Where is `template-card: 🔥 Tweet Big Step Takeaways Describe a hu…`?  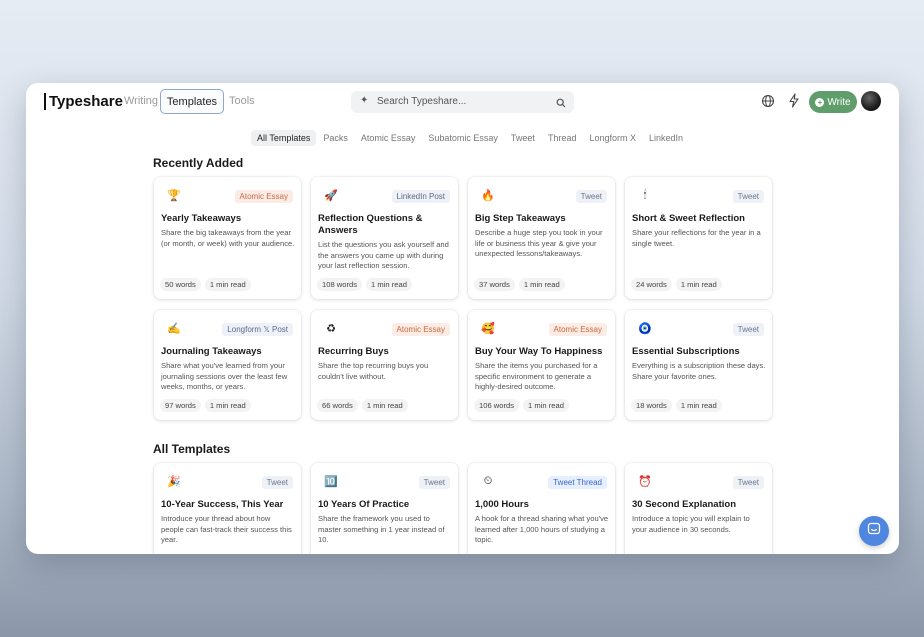 template-card: 🔥 Tweet Big Step Takeaways Describe a hu… is located at coordinates (541, 238).